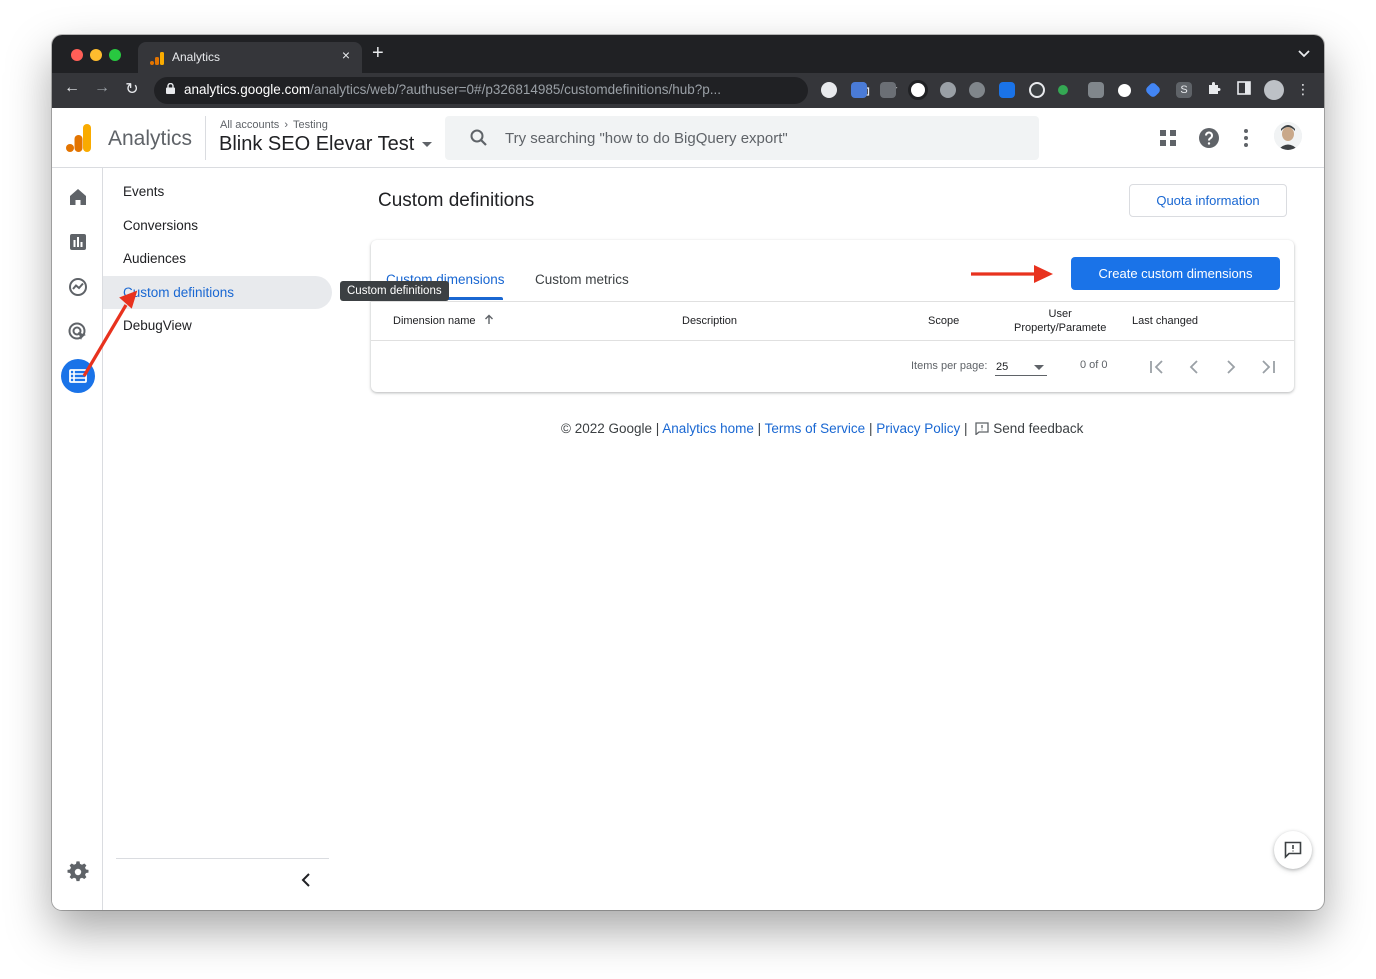 This screenshot has width=1376, height=979. Describe the element at coordinates (1038, 428) in the screenshot. I see `feedback-label: Send feedback` at that location.